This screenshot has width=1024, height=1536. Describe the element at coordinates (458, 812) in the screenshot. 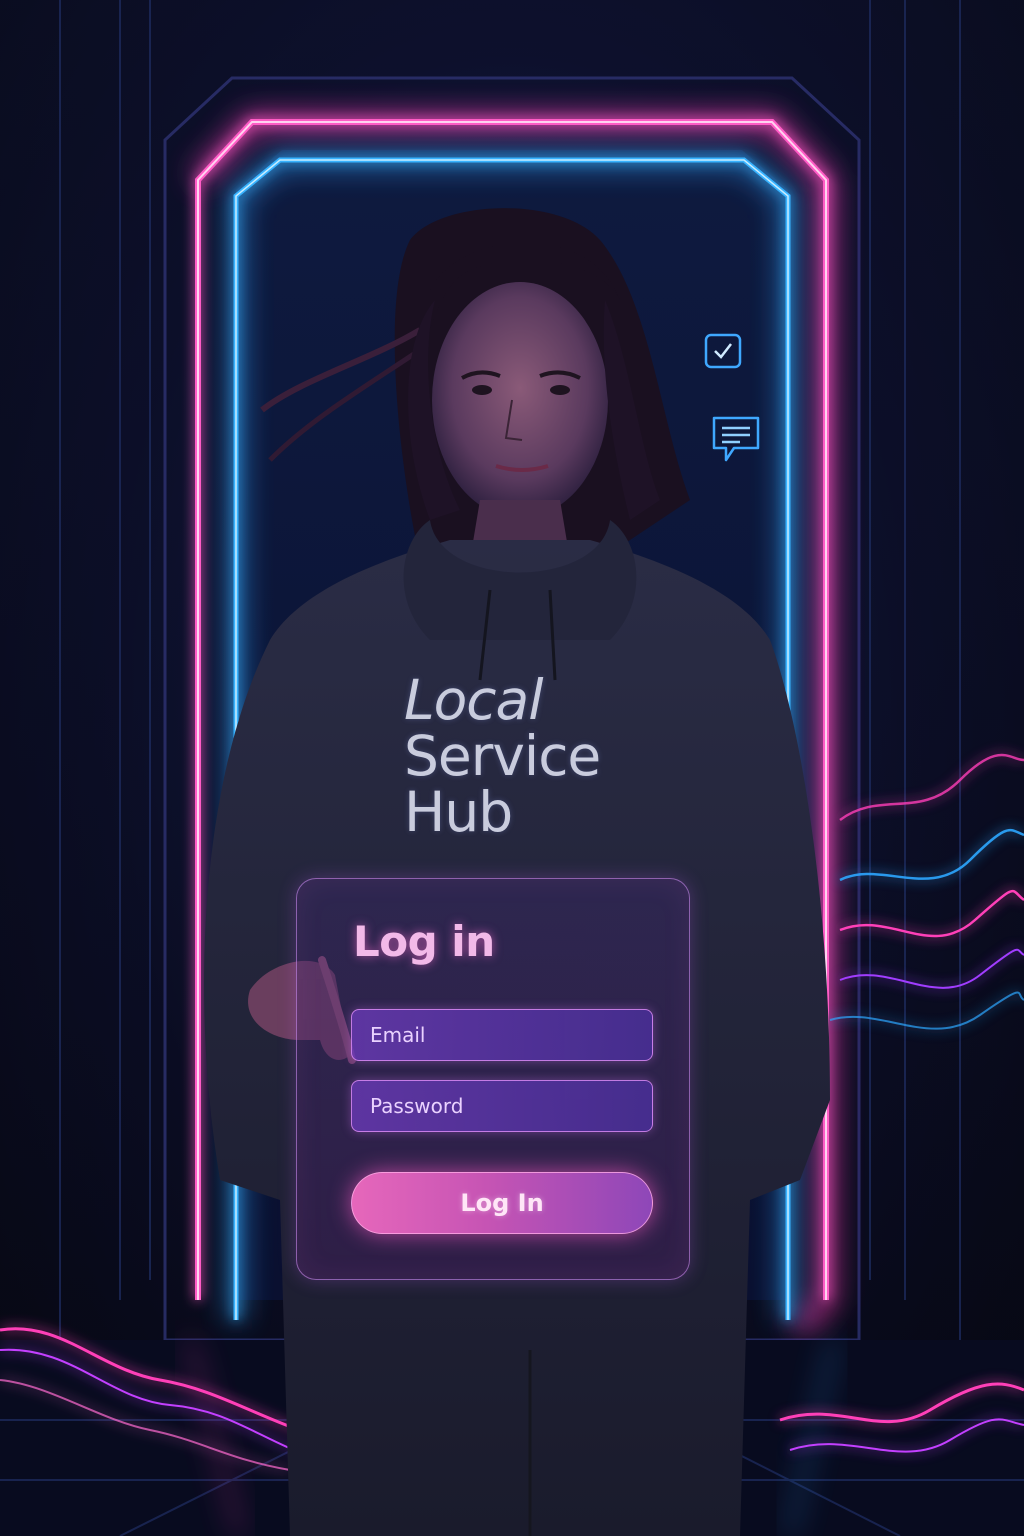

I see `brand-line-3: Hub` at that location.